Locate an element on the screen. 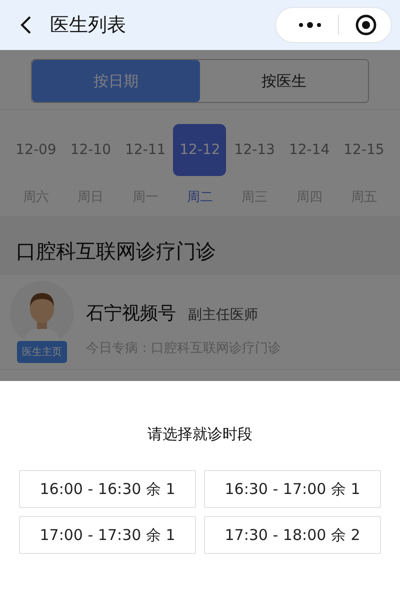  time-slot-button: 16:00 - 16:30 余 1 is located at coordinates (107, 489).